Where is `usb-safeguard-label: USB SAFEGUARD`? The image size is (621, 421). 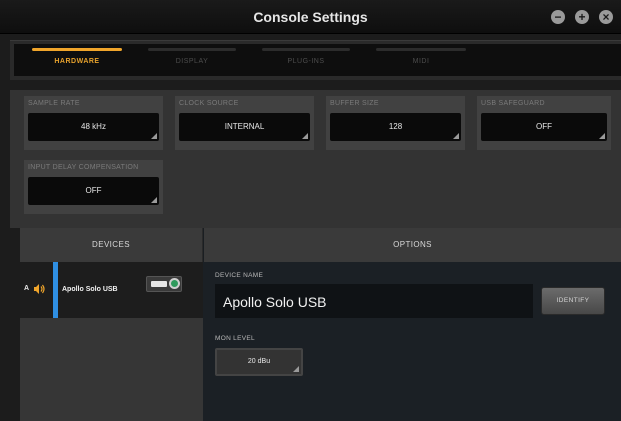 usb-safeguard-label: USB SAFEGUARD is located at coordinates (513, 103).